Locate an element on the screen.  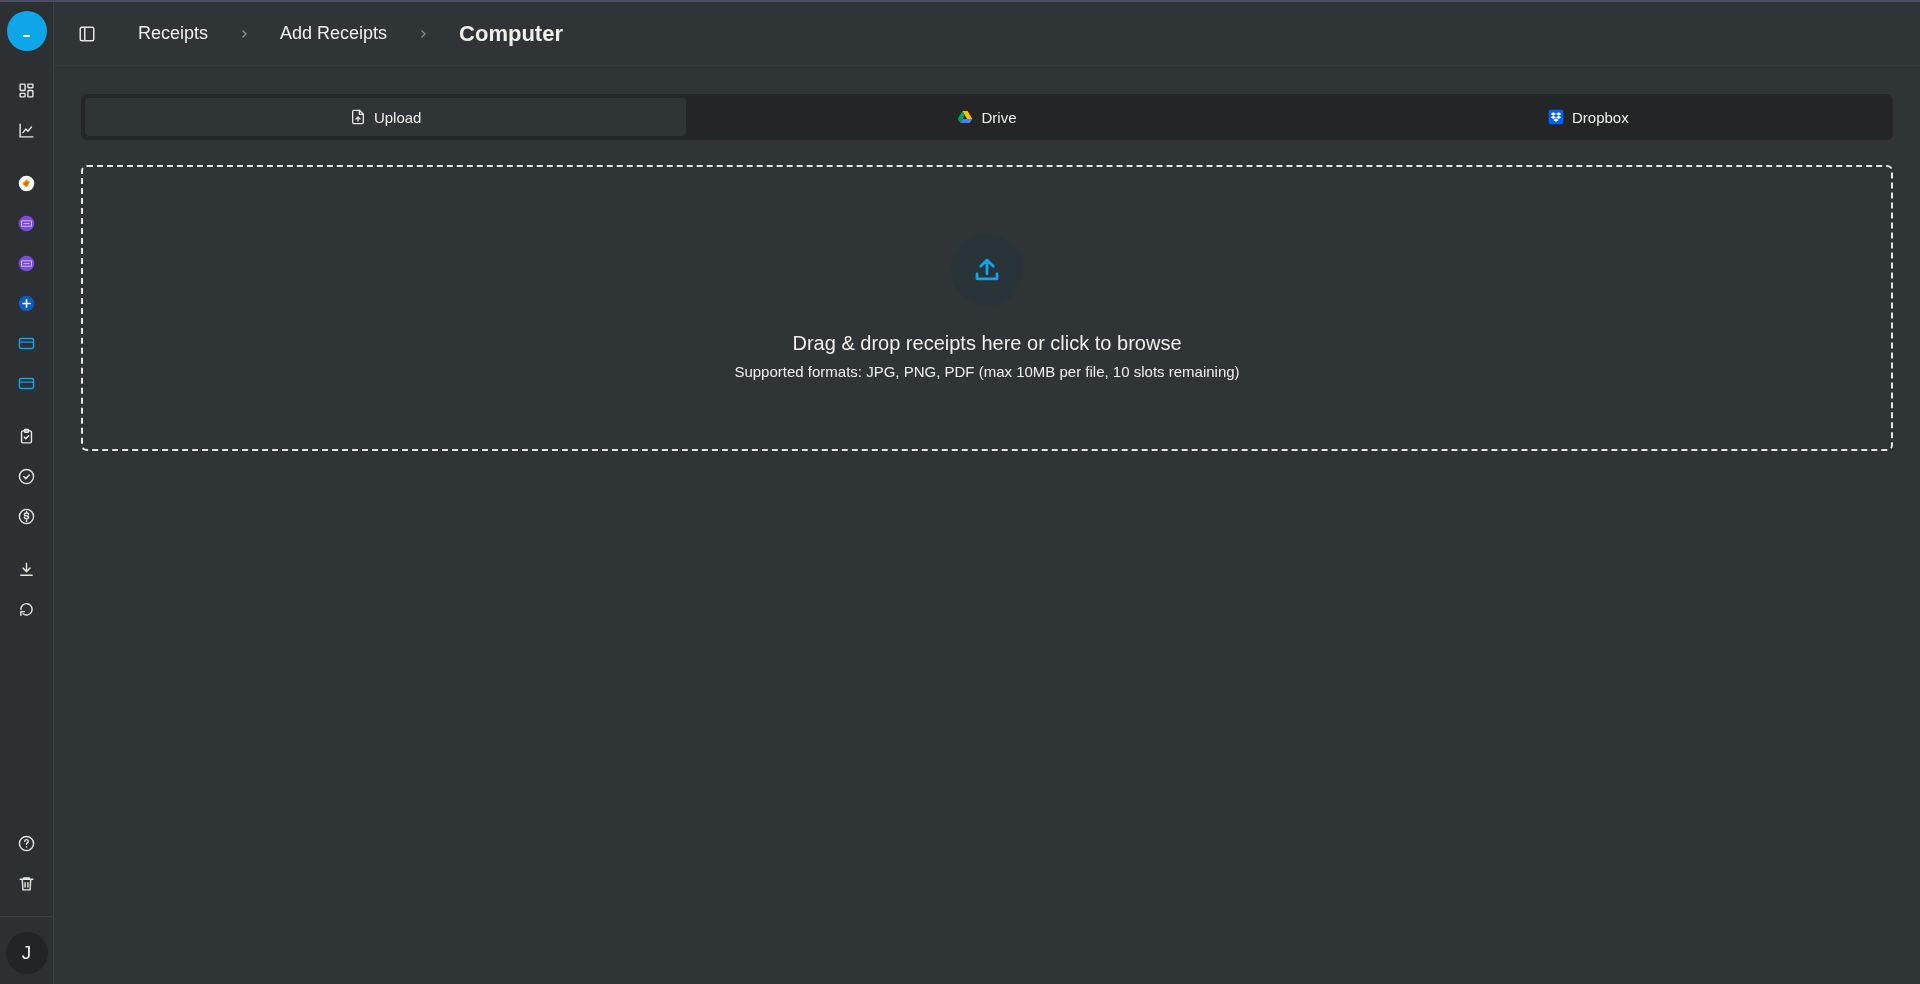
dashboard-icon is located at coordinates (26, 90).